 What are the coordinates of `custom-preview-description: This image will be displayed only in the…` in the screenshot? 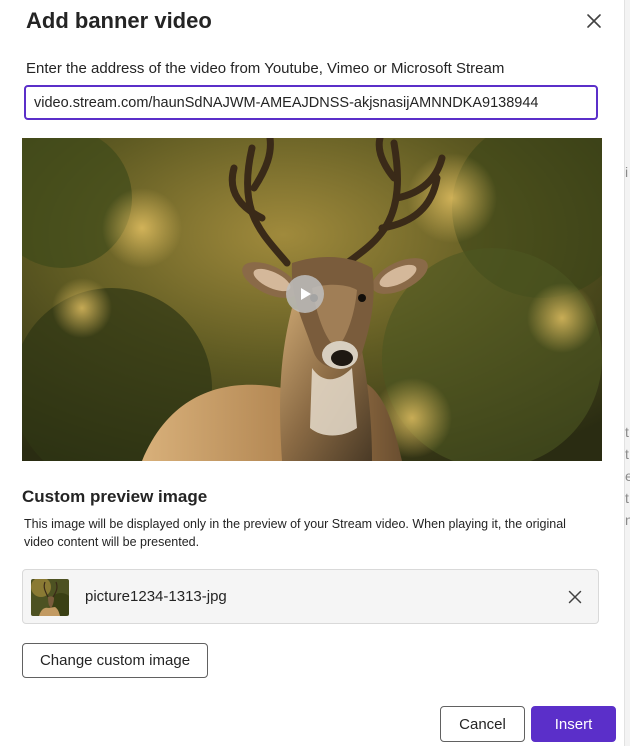 It's located at (295, 533).